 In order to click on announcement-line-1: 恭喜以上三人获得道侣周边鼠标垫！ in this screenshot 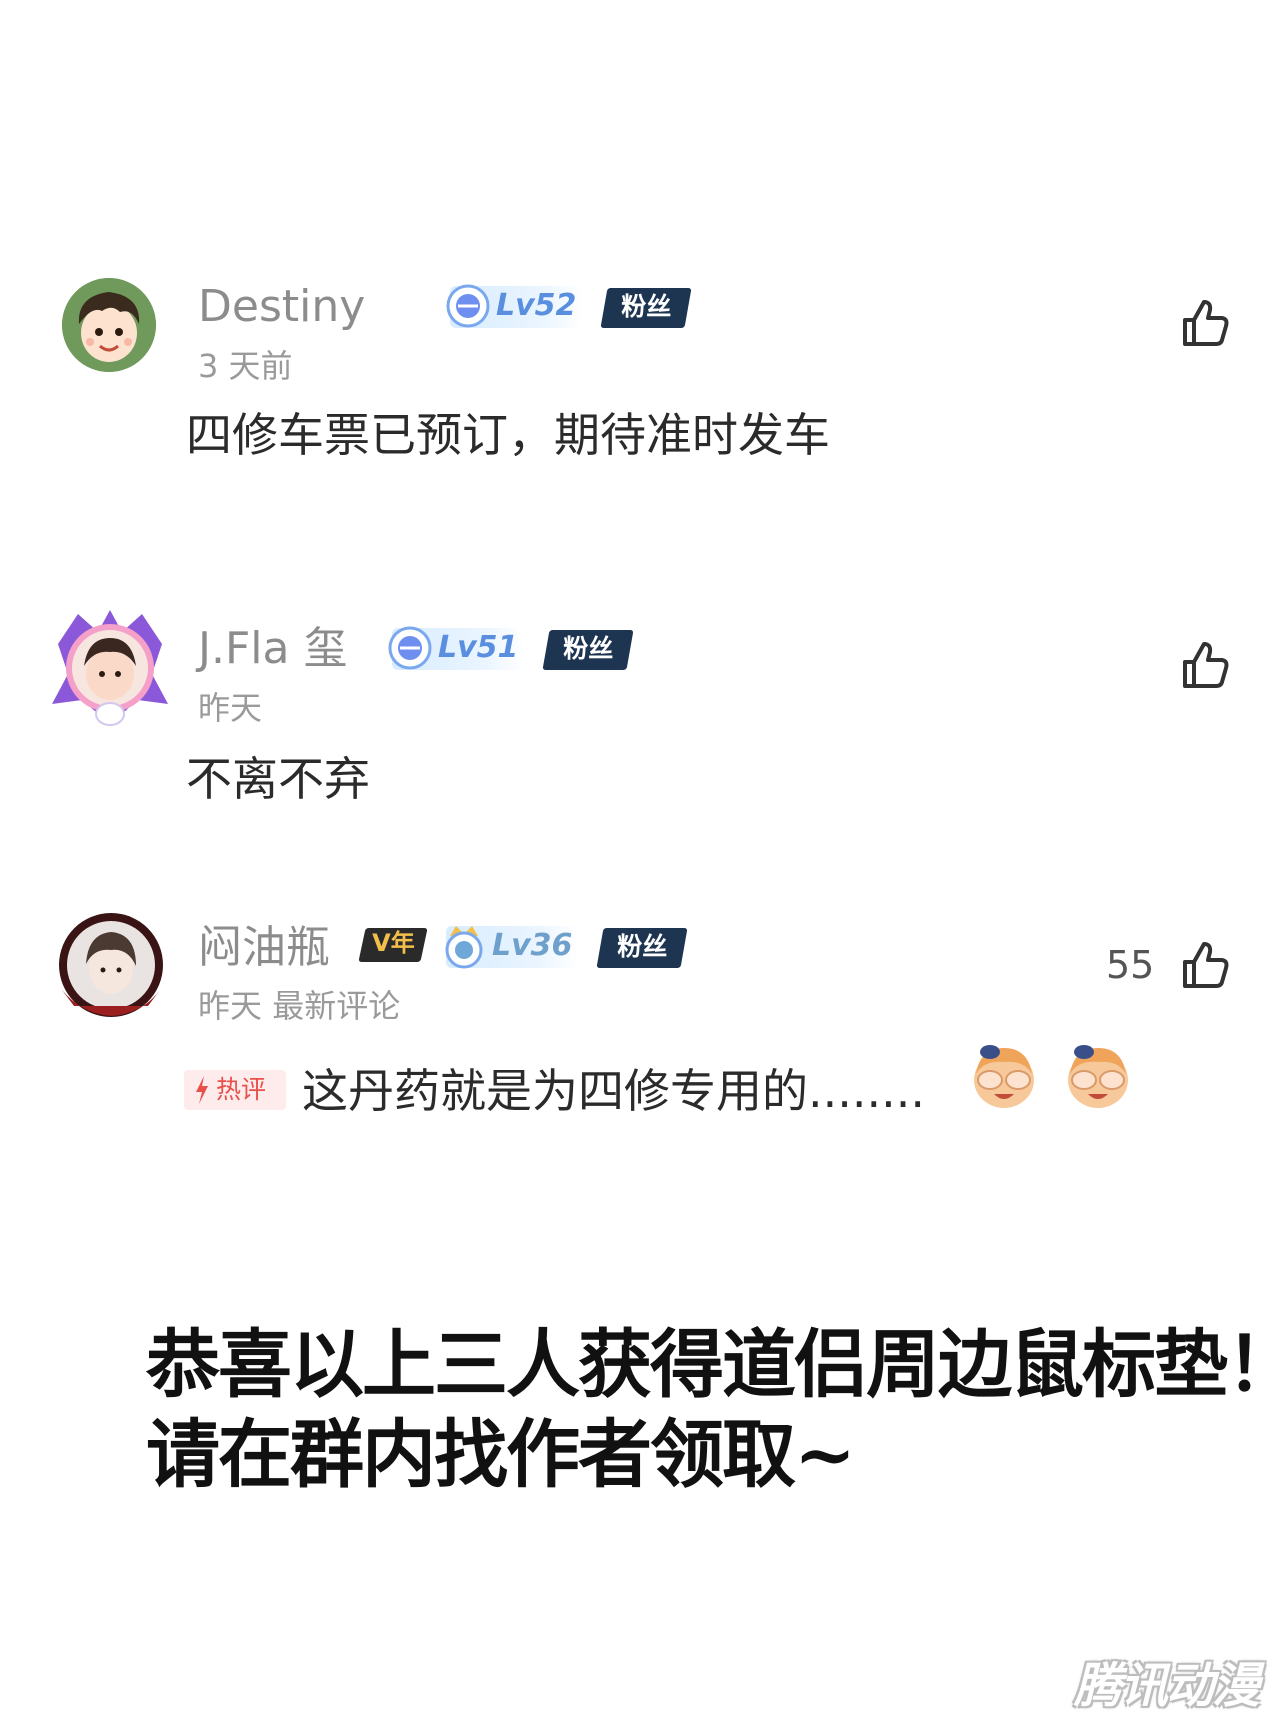, I will do `click(713, 1365)`.